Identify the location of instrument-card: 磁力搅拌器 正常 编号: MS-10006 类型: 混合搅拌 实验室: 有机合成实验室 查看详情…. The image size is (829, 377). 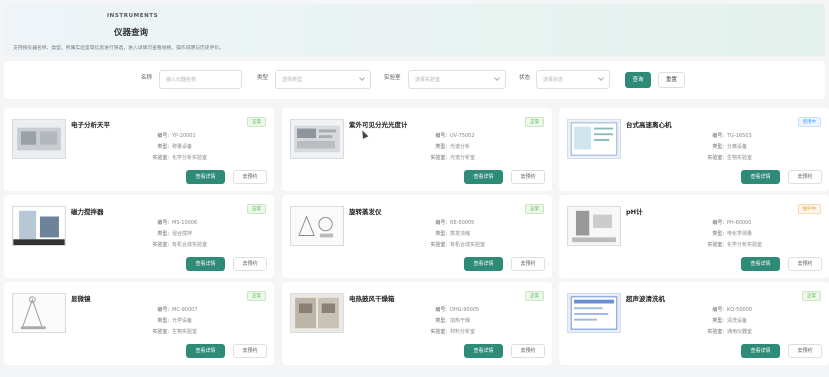
(139, 236).